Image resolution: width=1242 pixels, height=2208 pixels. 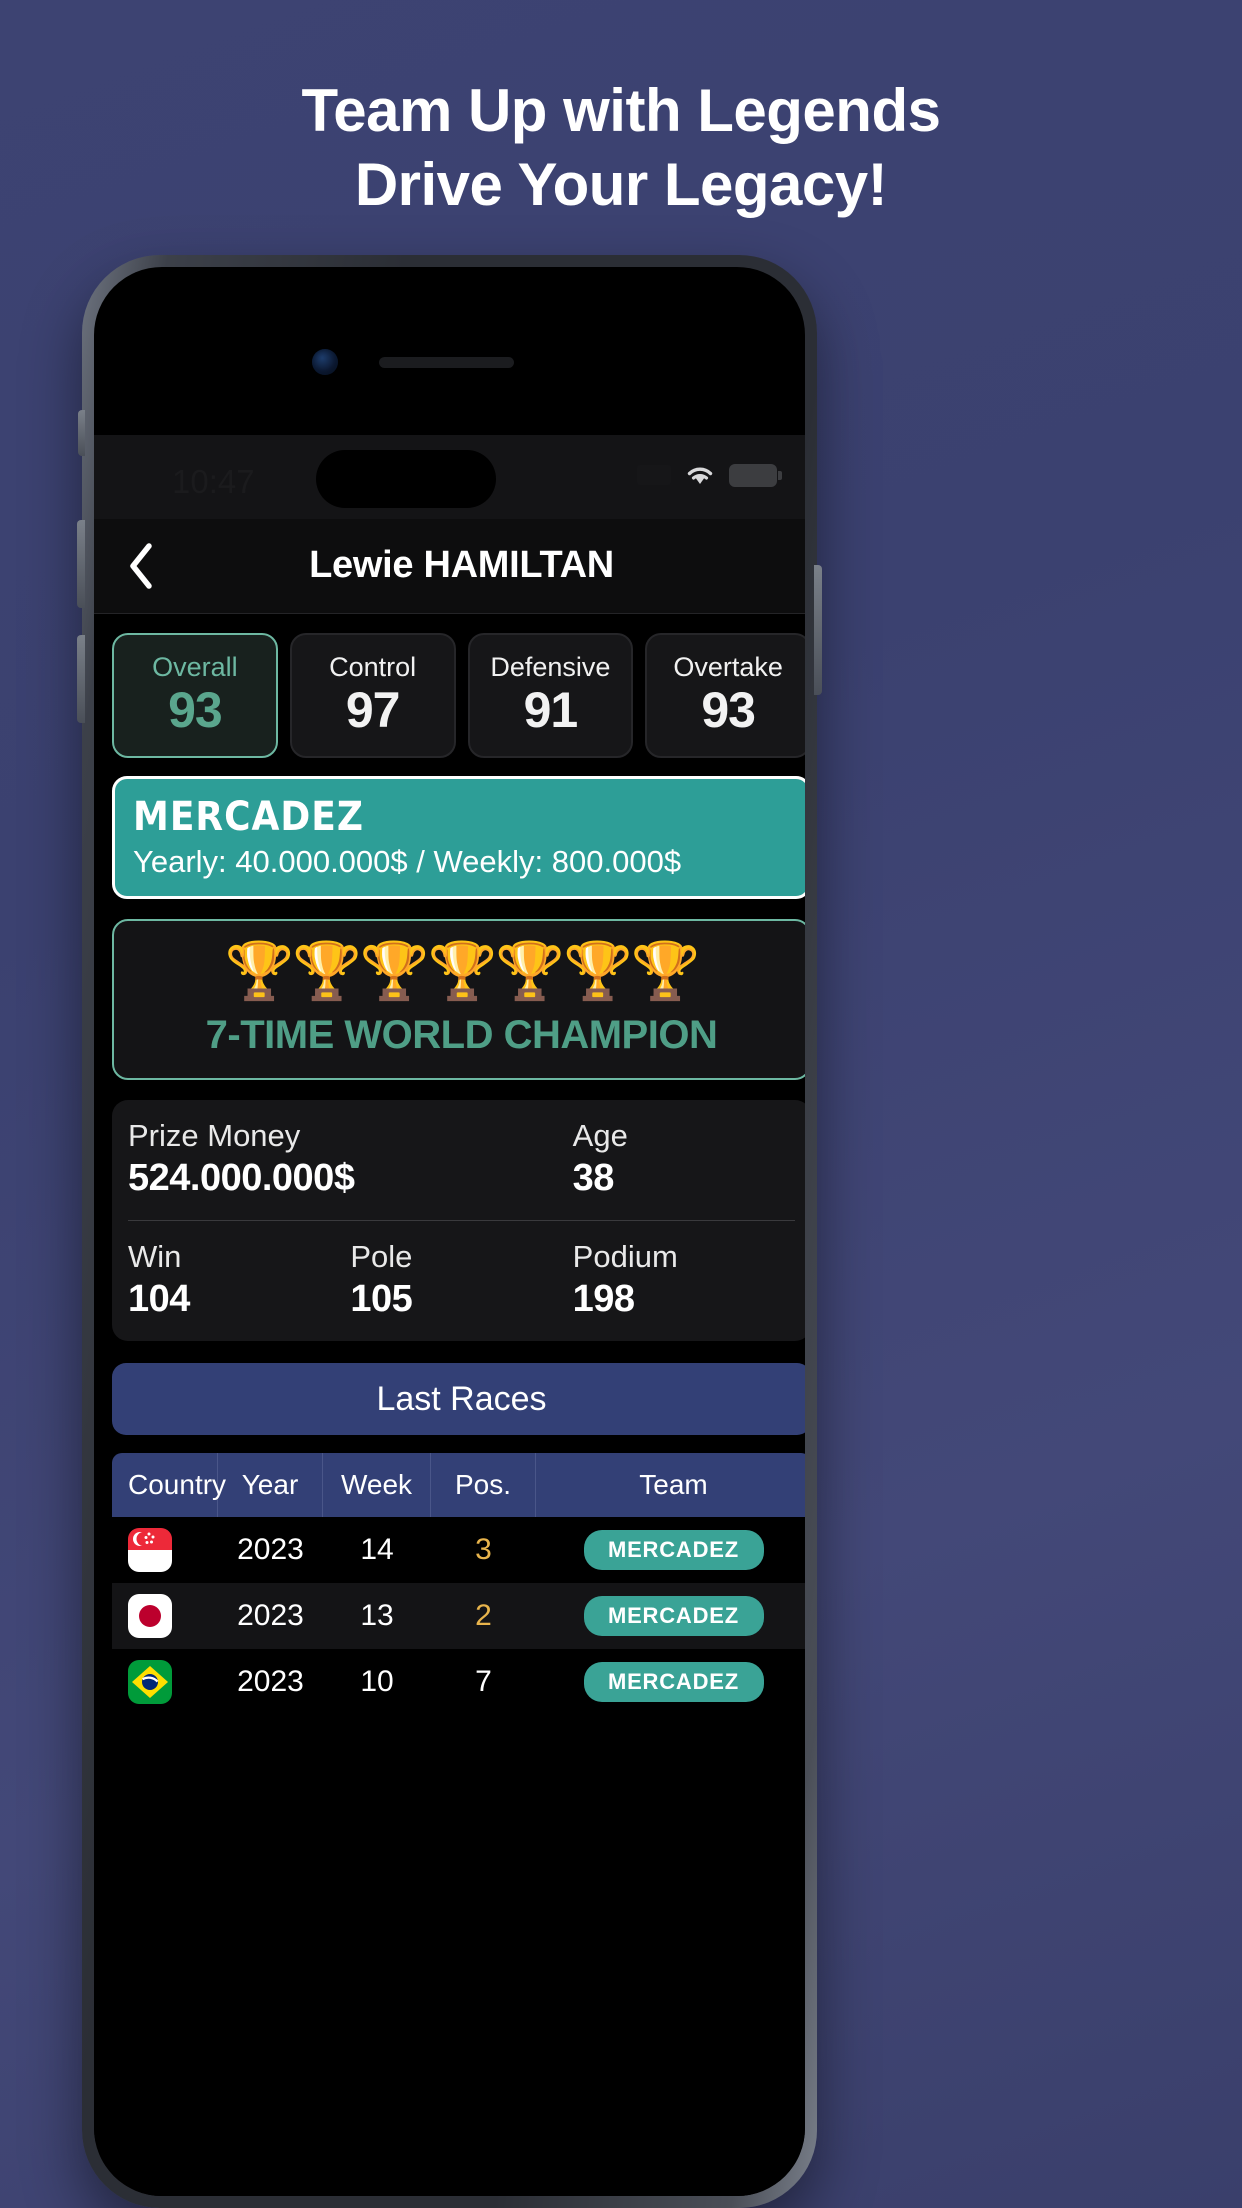 I want to click on flag-brazil-icon, so click(x=150, y=1682).